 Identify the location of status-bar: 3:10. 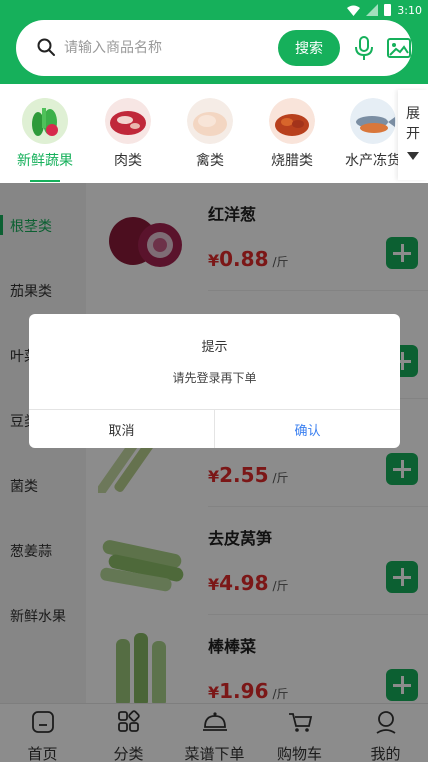
(384, 10).